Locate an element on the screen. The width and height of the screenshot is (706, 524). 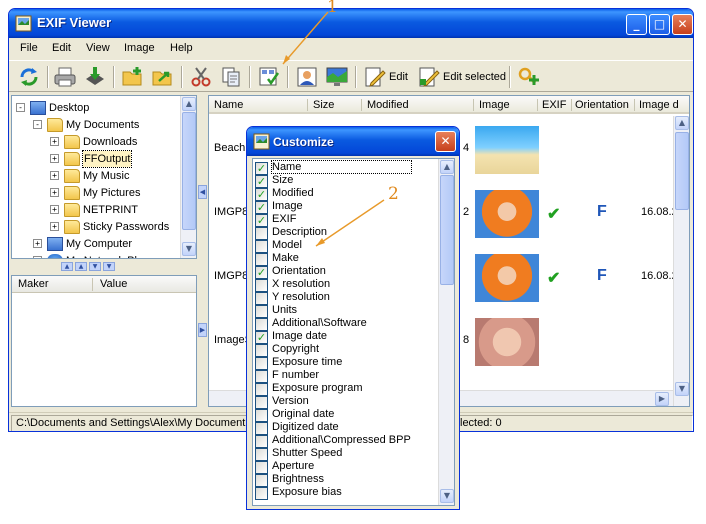
tree-item-my-network-places: + My Network Places is located at coordinates (95, 255).